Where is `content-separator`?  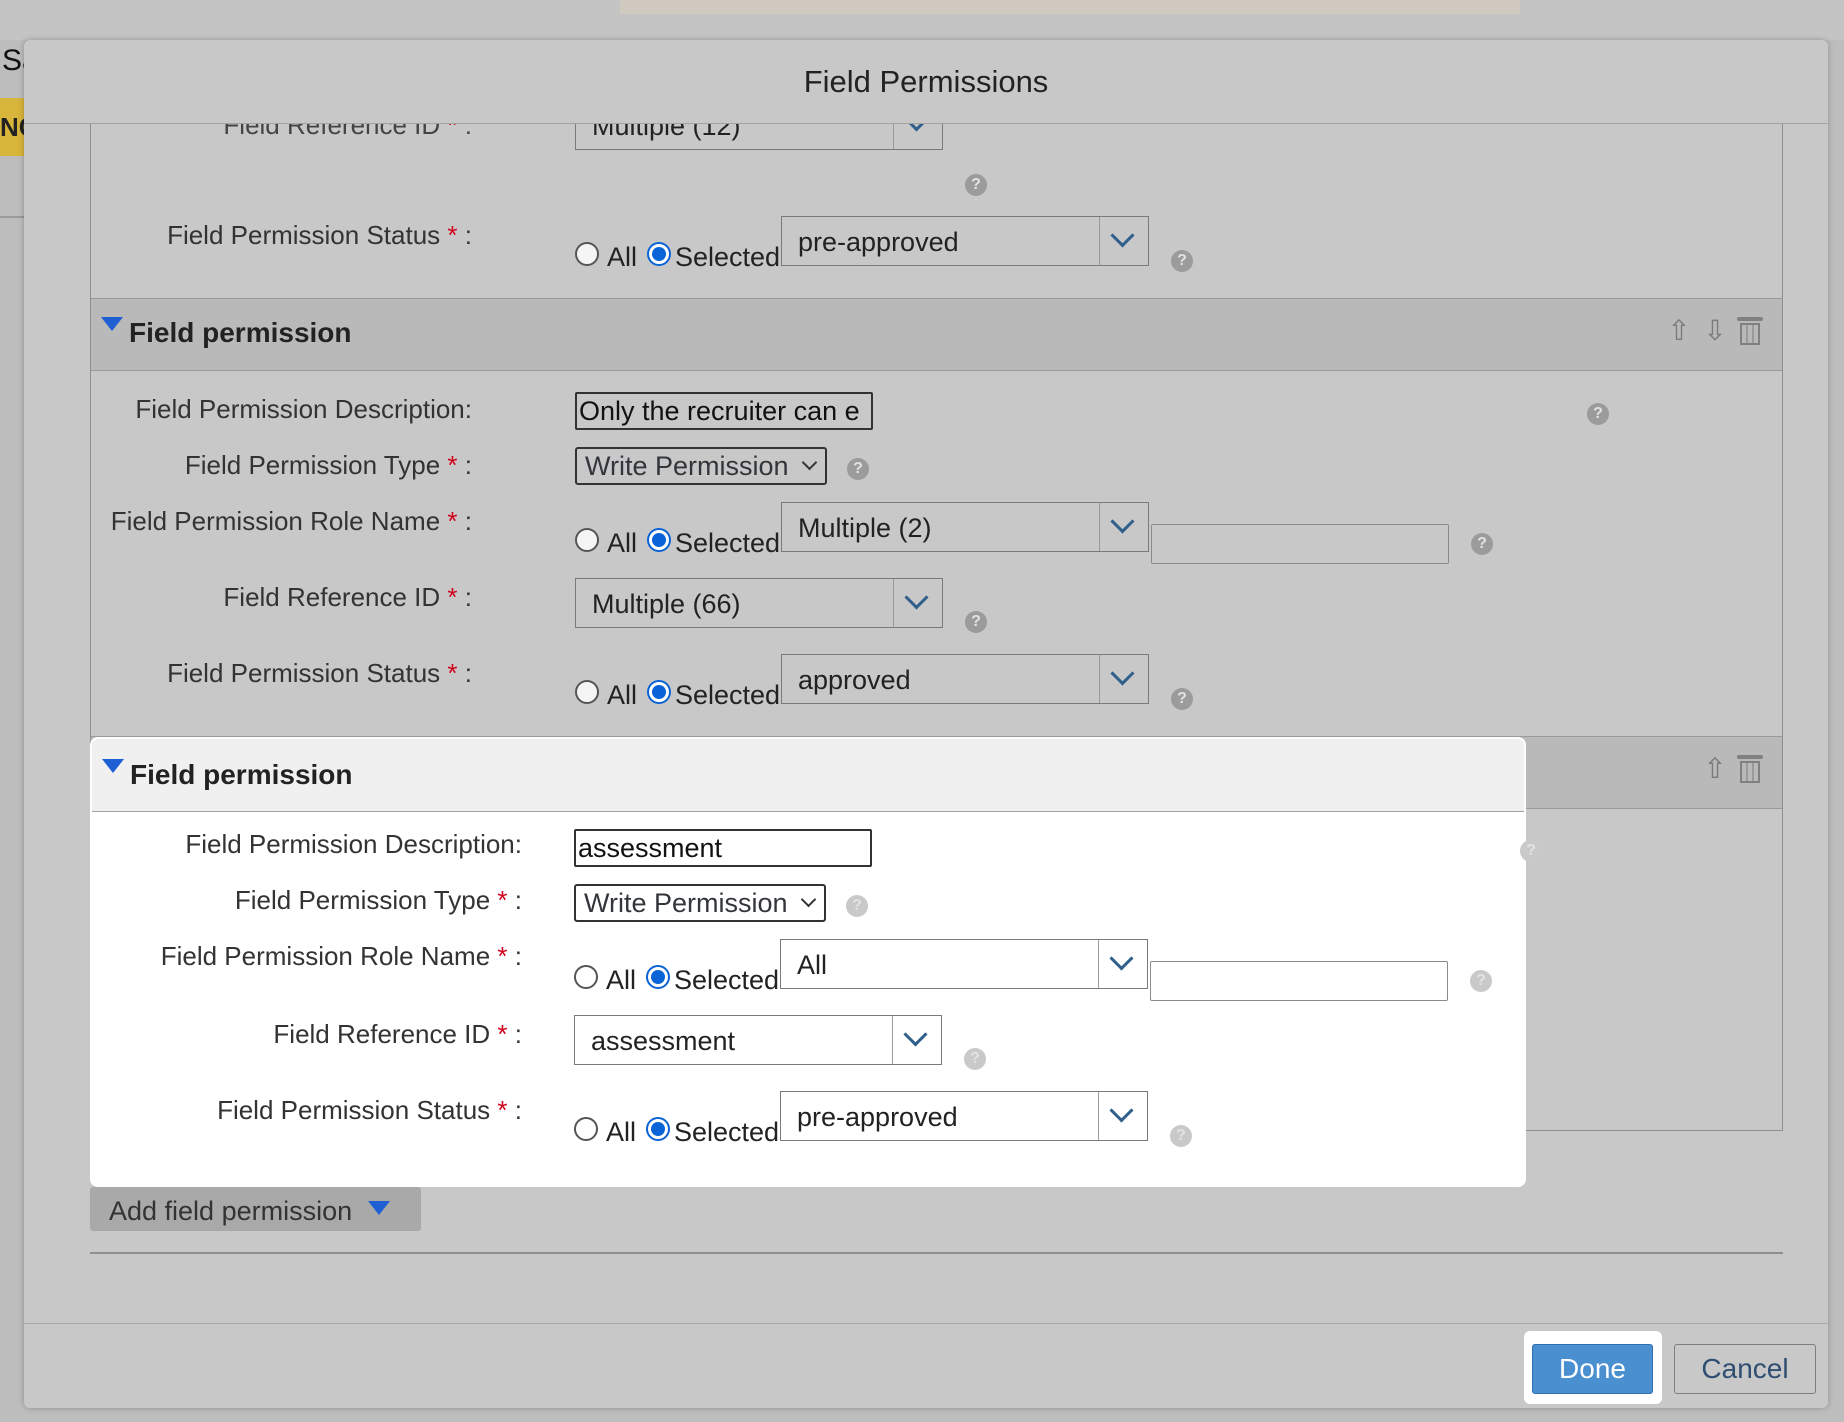 content-separator is located at coordinates (936, 1253).